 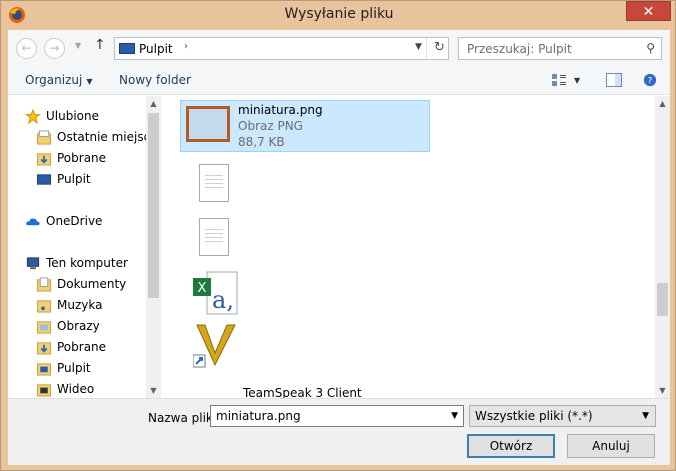 I want to click on window-title: Wysyłanie pliku, so click(x=339, y=14).